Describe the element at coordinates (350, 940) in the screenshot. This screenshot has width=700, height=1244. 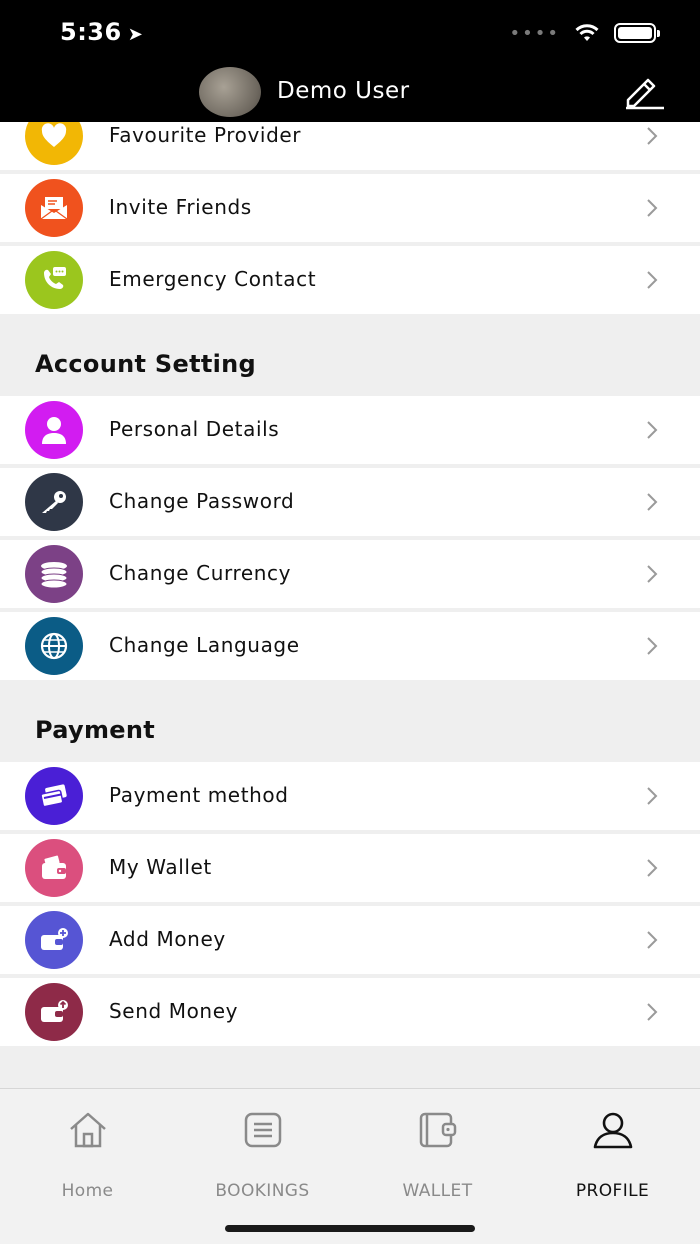
I see `menu-item-add-money: Add Money` at that location.